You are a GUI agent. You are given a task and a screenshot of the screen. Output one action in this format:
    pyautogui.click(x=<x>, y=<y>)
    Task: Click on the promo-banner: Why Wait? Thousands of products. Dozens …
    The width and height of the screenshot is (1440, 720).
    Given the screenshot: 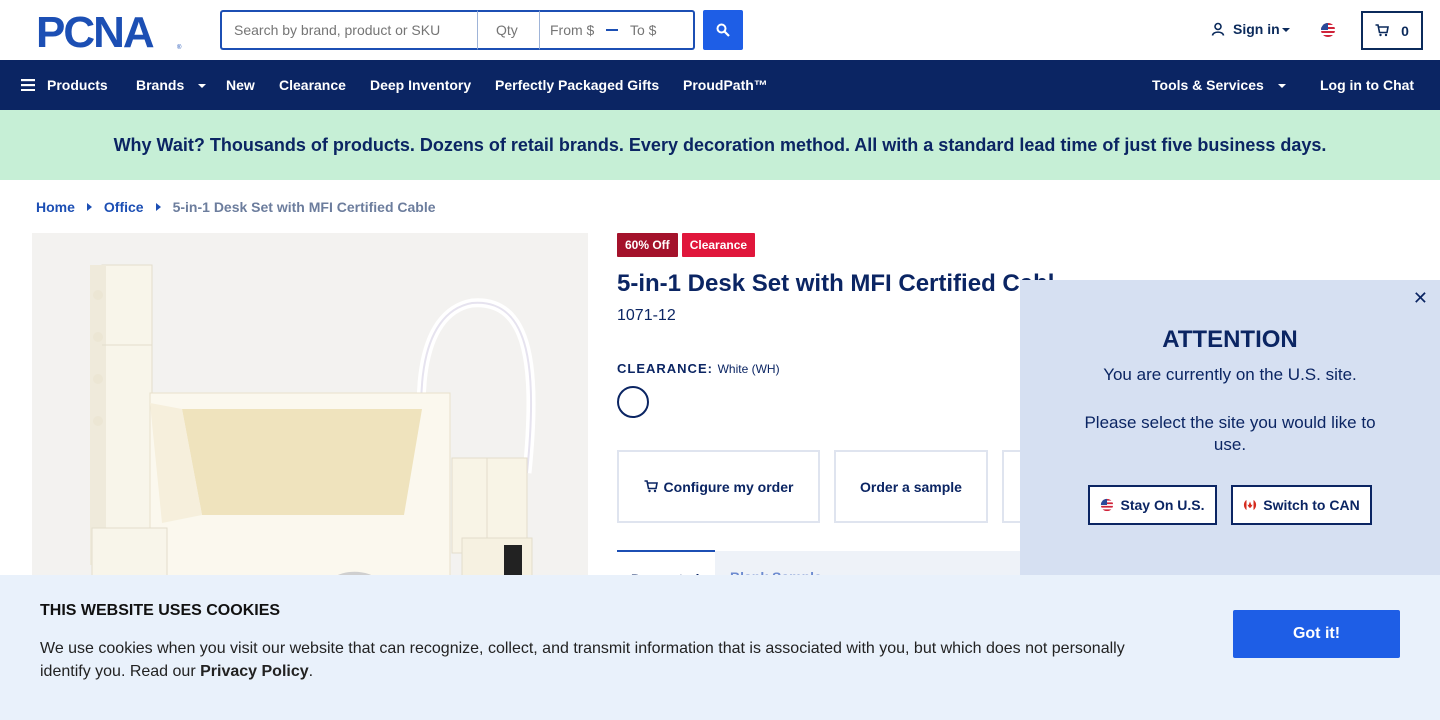 What is the action you would take?
    pyautogui.click(x=720, y=145)
    